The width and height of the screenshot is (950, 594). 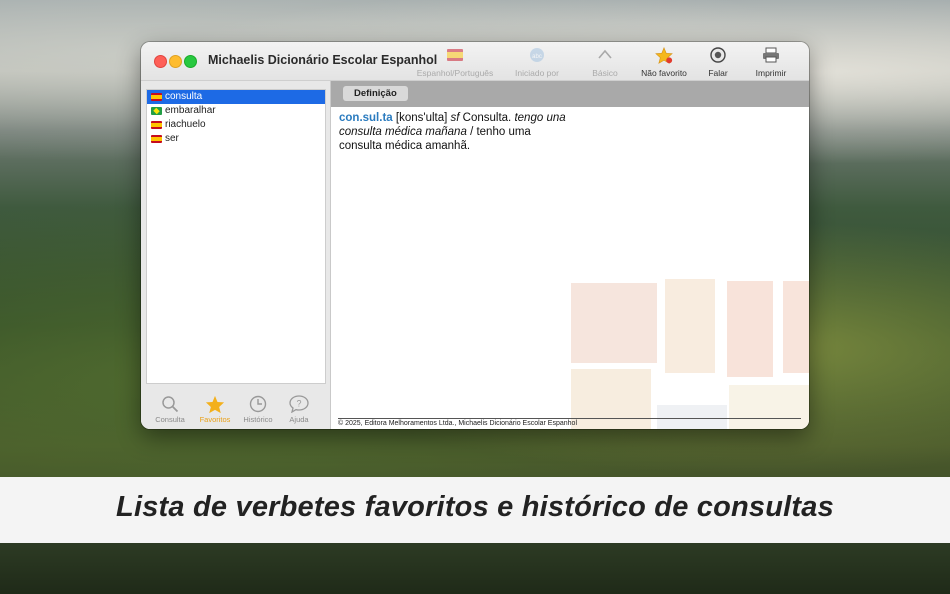 I want to click on flag-icon, so click(x=455, y=56).